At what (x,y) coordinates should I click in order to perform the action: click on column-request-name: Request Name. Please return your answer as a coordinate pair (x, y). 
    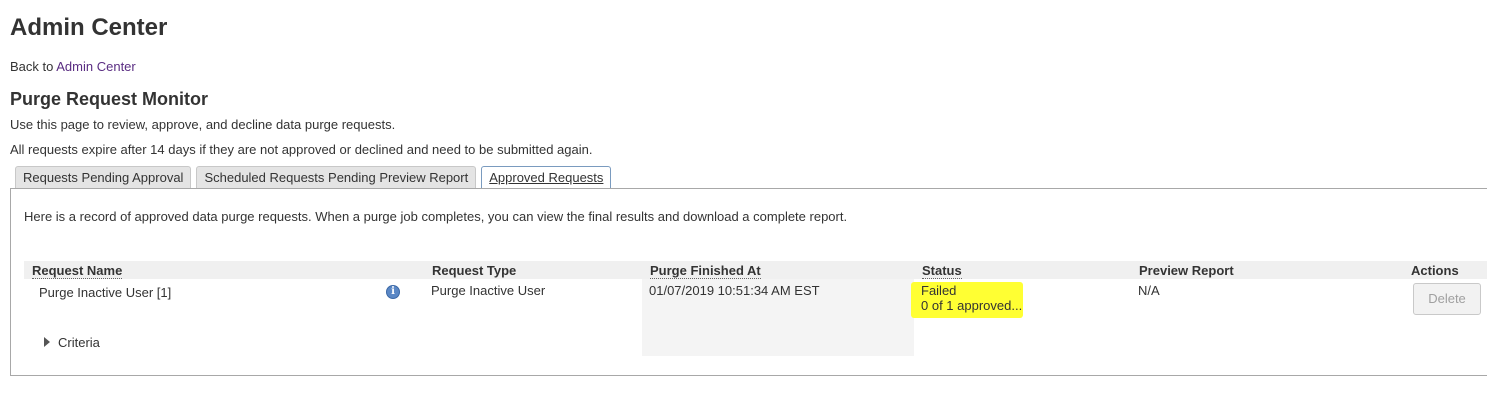
    Looking at the image, I should click on (77, 271).